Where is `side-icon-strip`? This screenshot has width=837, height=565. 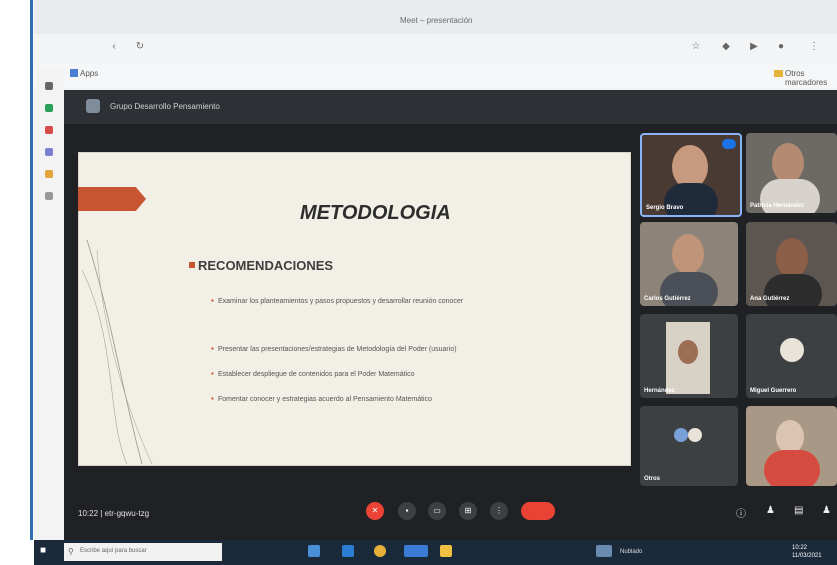
side-icon-strip is located at coordinates (50, 305).